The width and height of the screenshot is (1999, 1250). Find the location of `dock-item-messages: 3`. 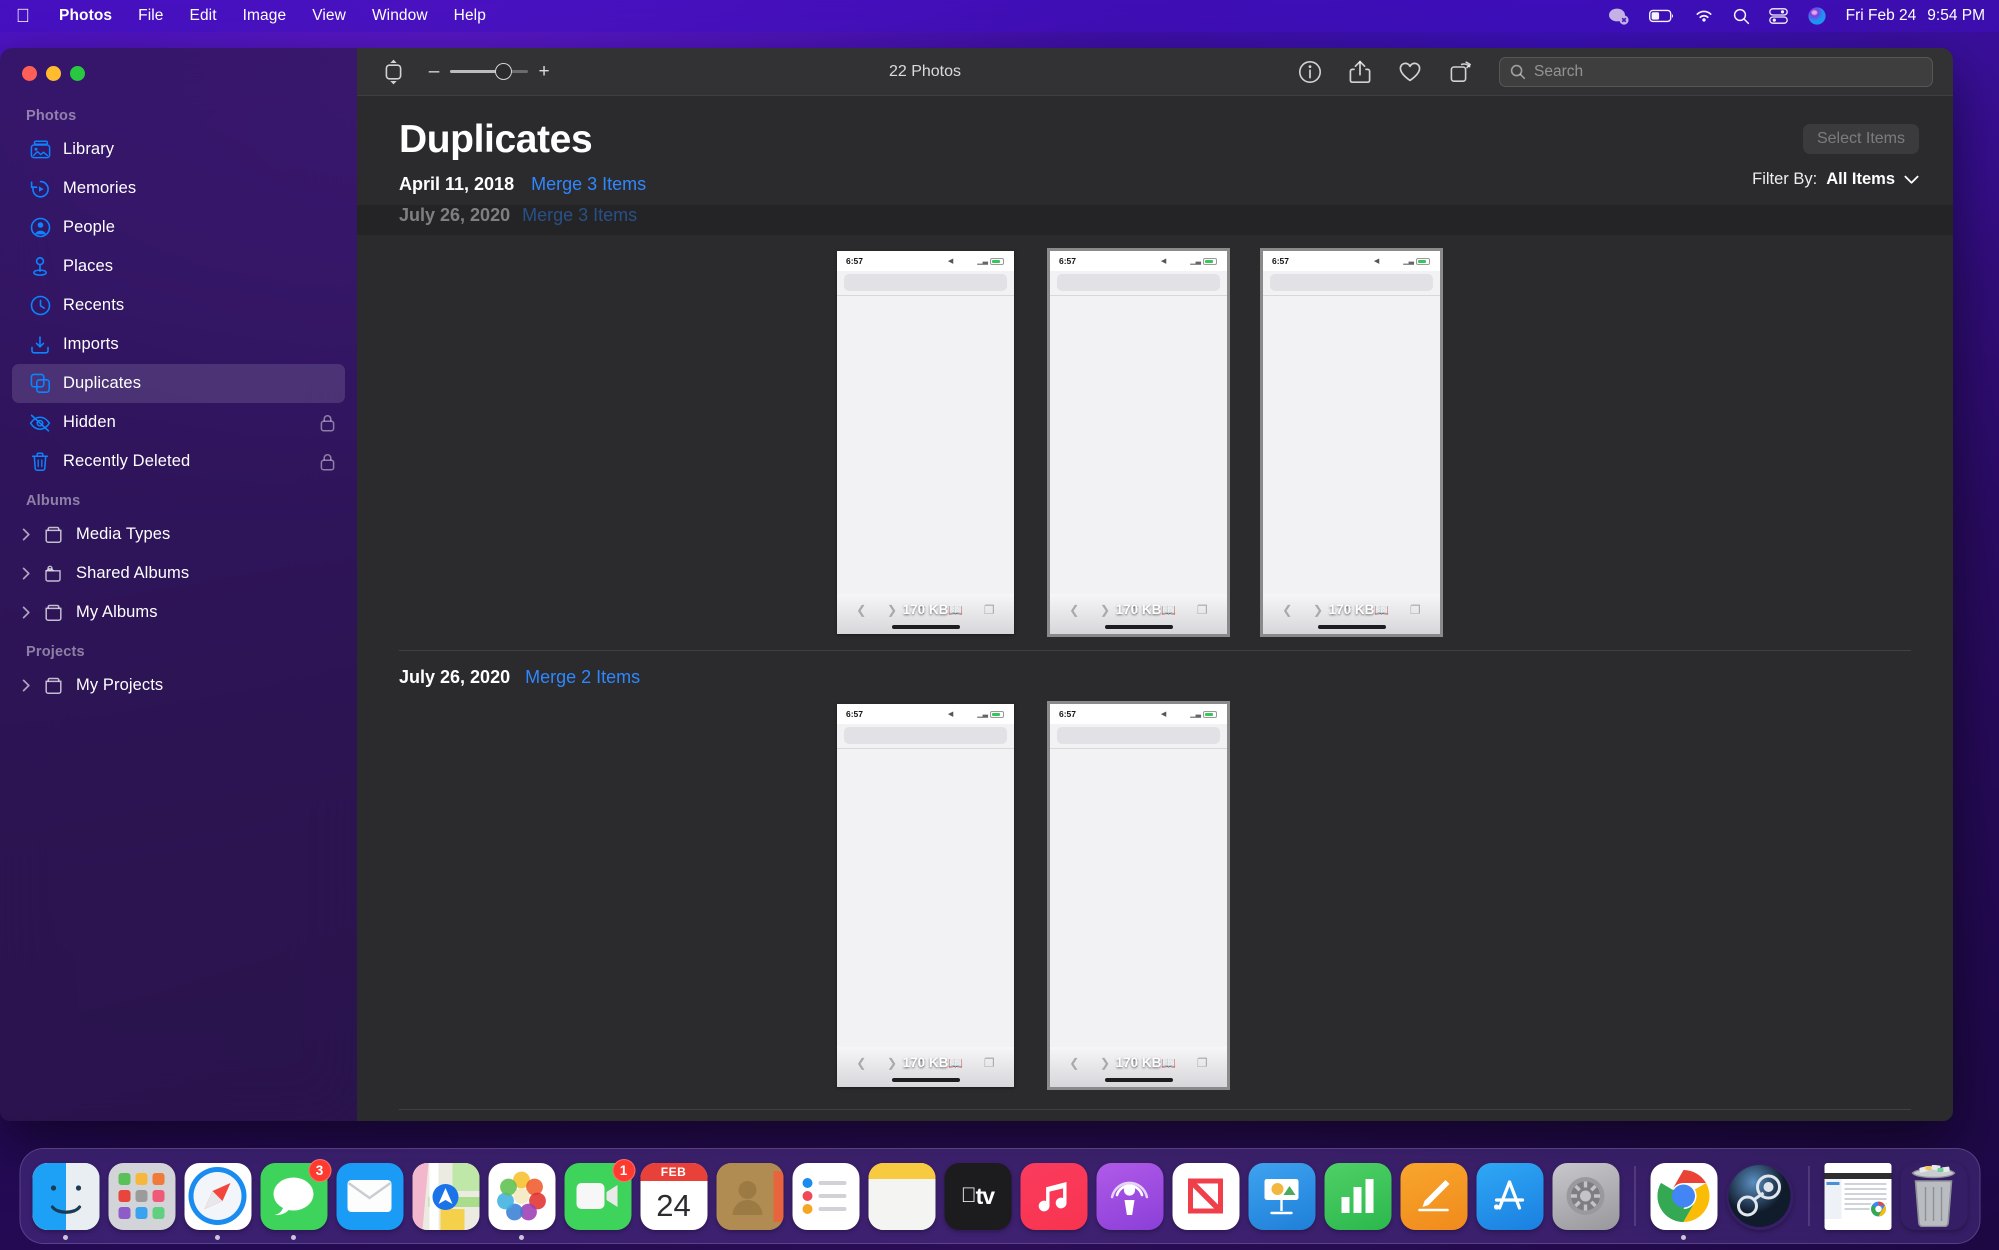

dock-item-messages: 3 is located at coordinates (295, 1199).